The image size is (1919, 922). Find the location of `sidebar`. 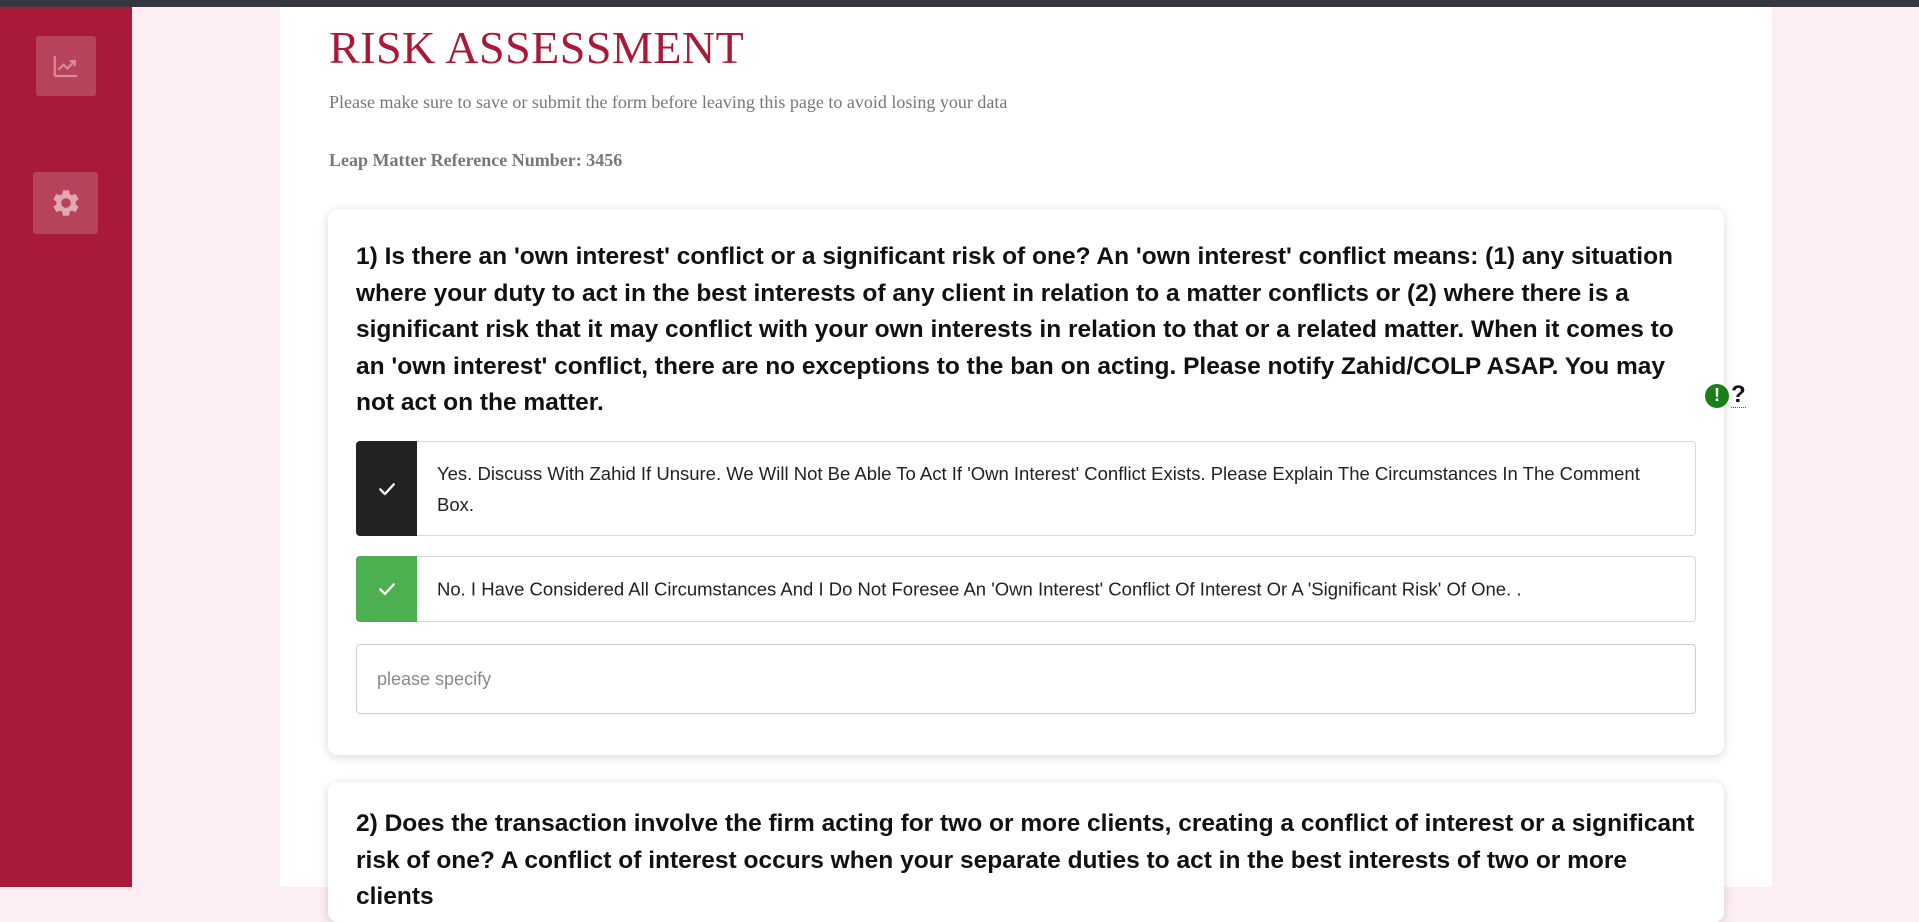

sidebar is located at coordinates (66, 447).